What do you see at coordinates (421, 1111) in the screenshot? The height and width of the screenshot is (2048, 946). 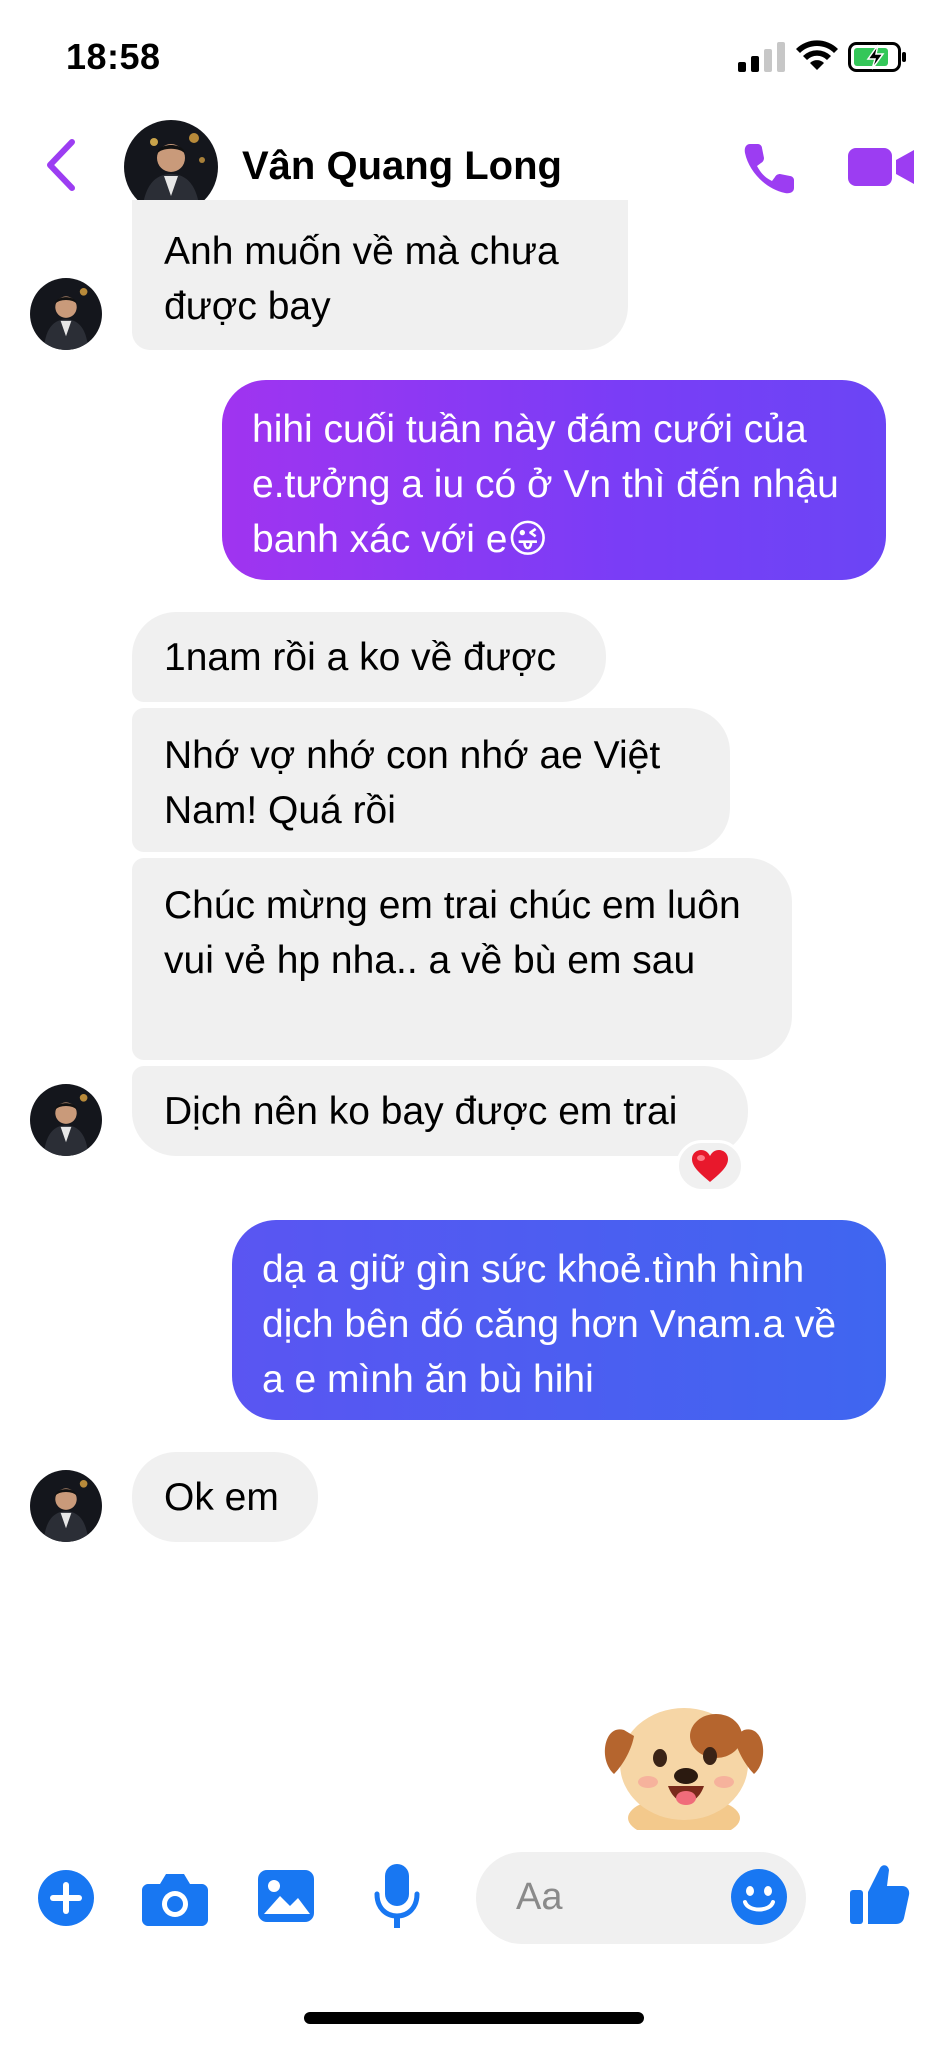 I see `message-text: Dịch nên ko bay được em trai` at bounding box center [421, 1111].